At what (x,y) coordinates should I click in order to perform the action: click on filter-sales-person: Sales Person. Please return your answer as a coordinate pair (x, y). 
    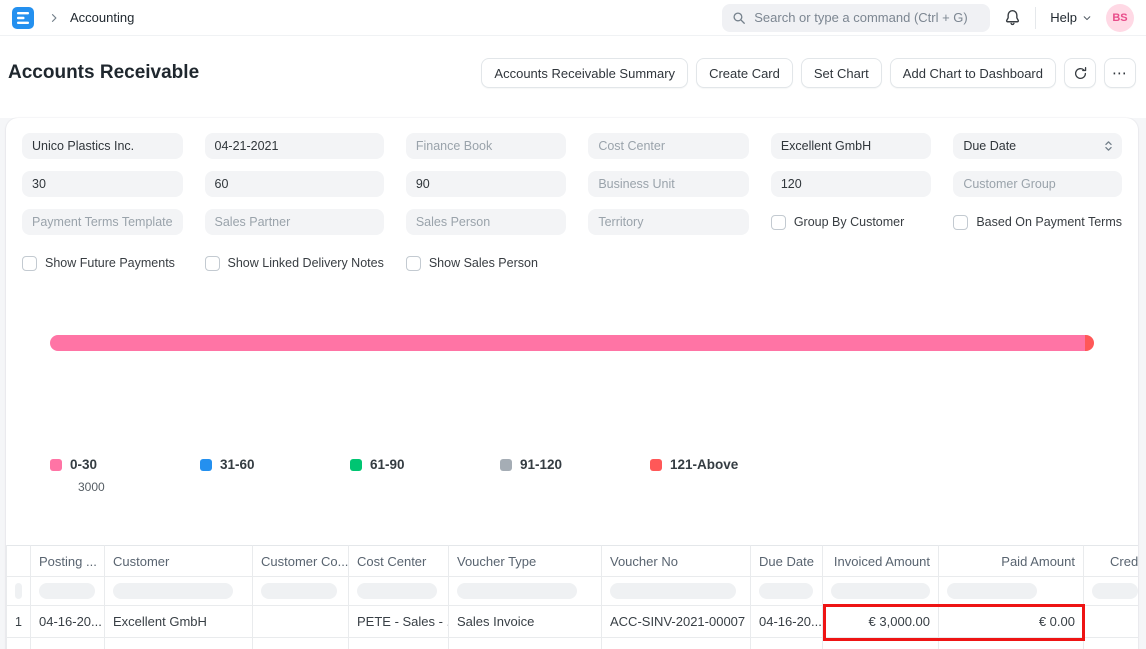
    Looking at the image, I should click on (486, 222).